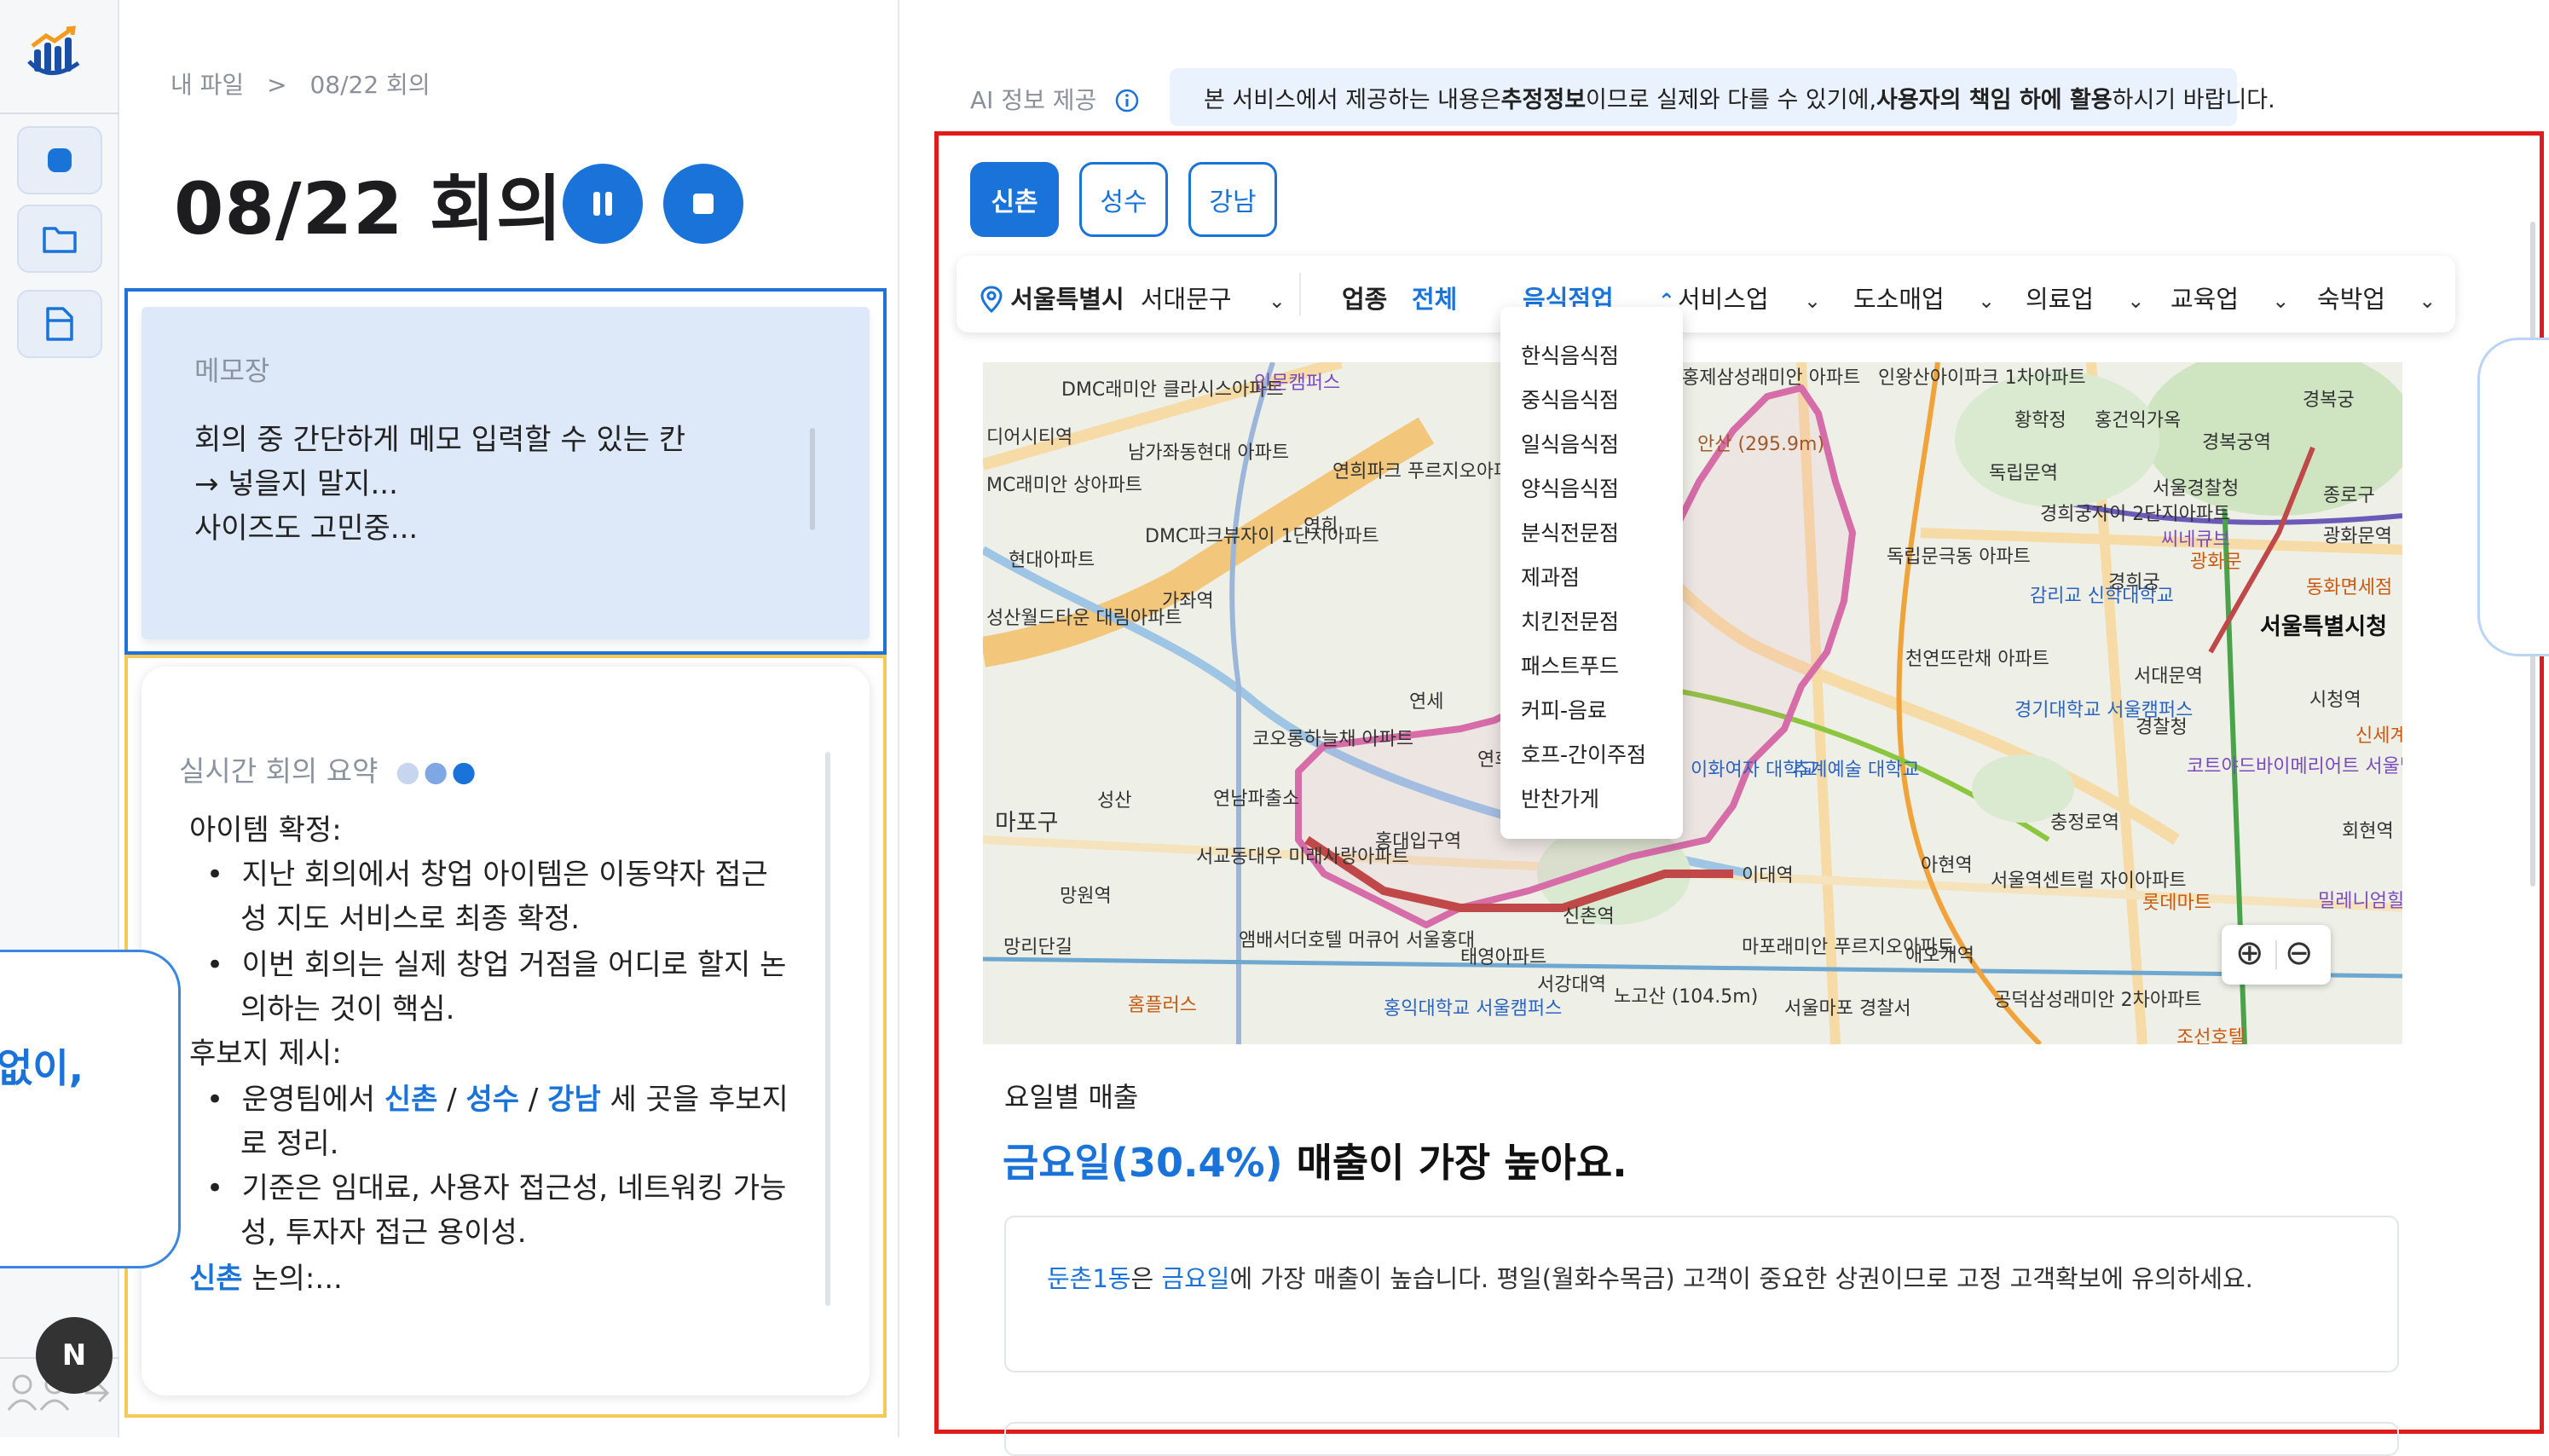 The image size is (2549, 1456). What do you see at coordinates (2135, 514) in the screenshot?
I see `map-label: 경희궁자이 2단지아파트` at bounding box center [2135, 514].